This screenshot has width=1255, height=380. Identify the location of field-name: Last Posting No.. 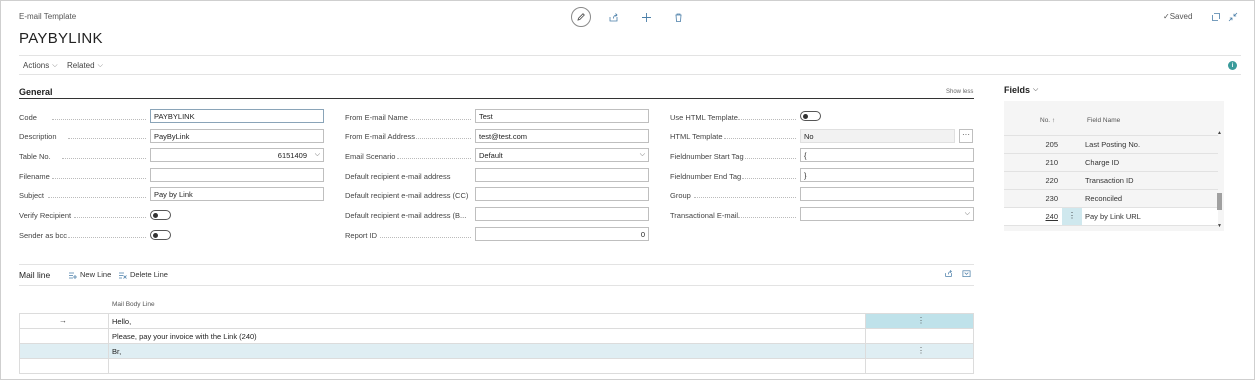
(1113, 144).